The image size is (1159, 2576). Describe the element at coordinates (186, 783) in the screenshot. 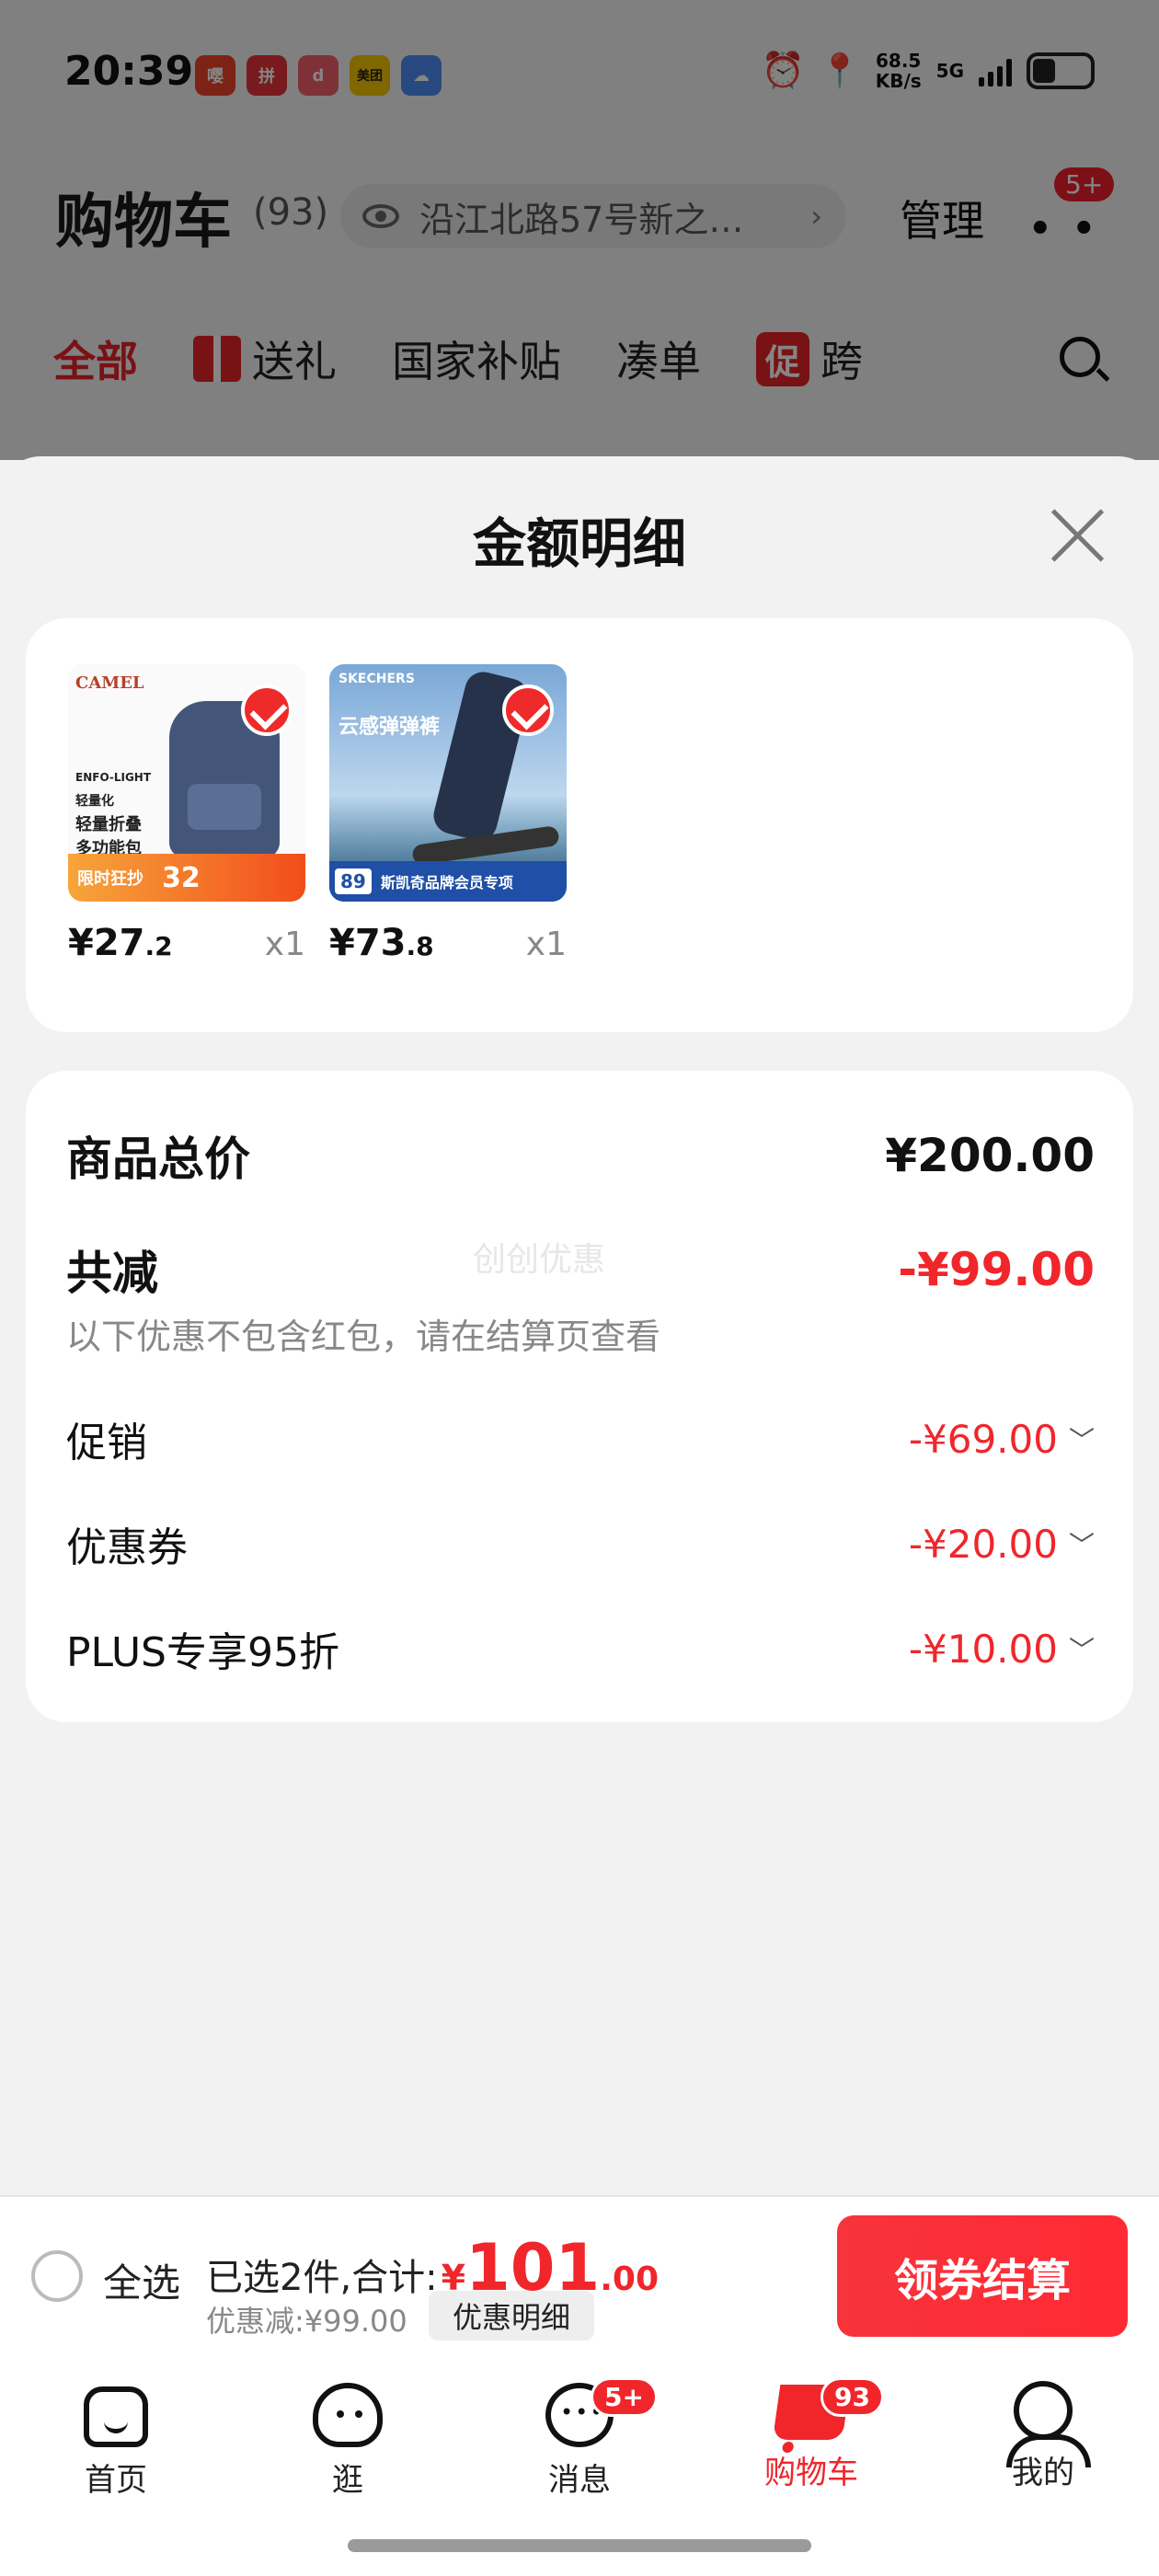

I see `product-image: CAMEL ENFO-LIGHT 轻量化 轻量折叠 多功能包 限时狂抄 32` at that location.